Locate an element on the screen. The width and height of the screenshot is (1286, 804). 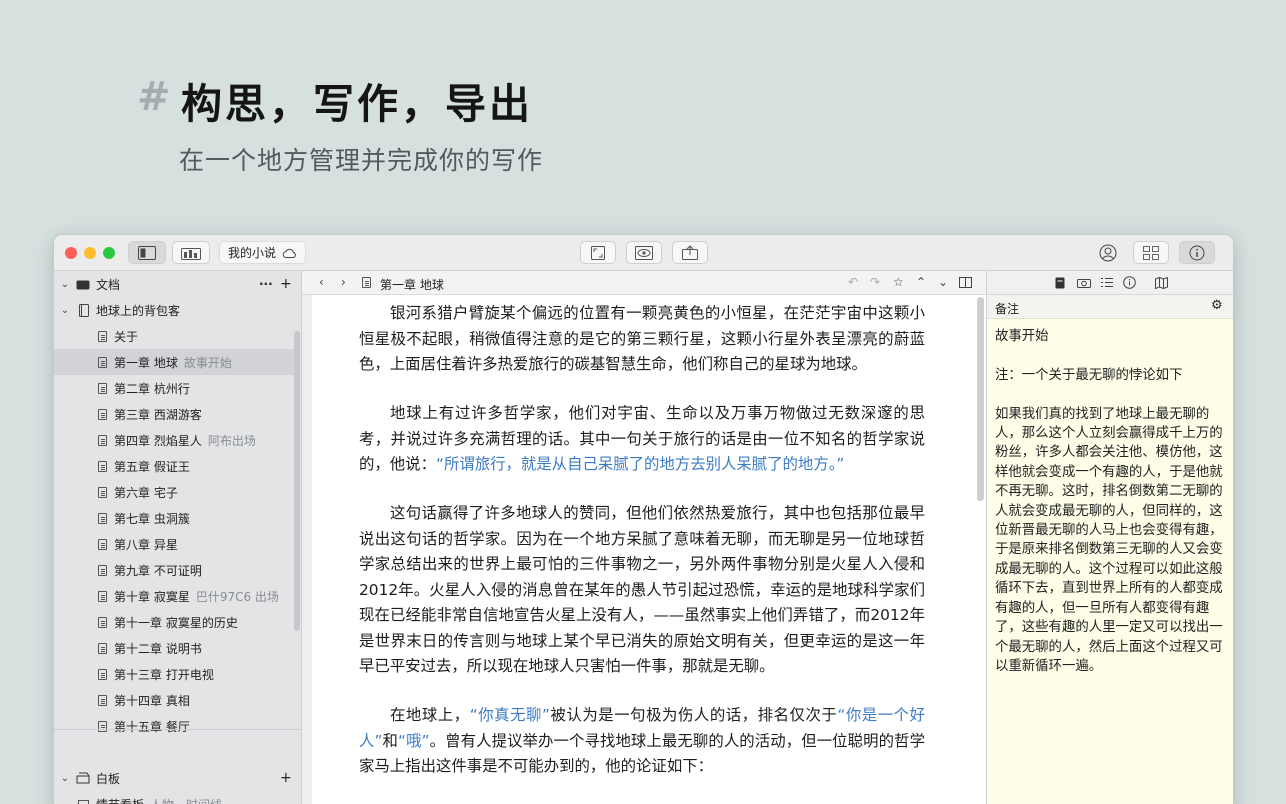
sidebar-item-chapter: 第七章 虫洞簇 is located at coordinates (174, 518).